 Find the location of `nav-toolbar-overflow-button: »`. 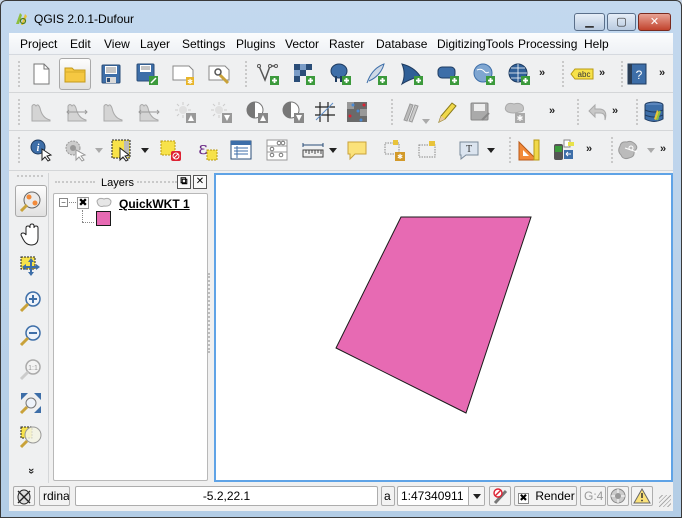

nav-toolbar-overflow-button: » is located at coordinates (31, 471).